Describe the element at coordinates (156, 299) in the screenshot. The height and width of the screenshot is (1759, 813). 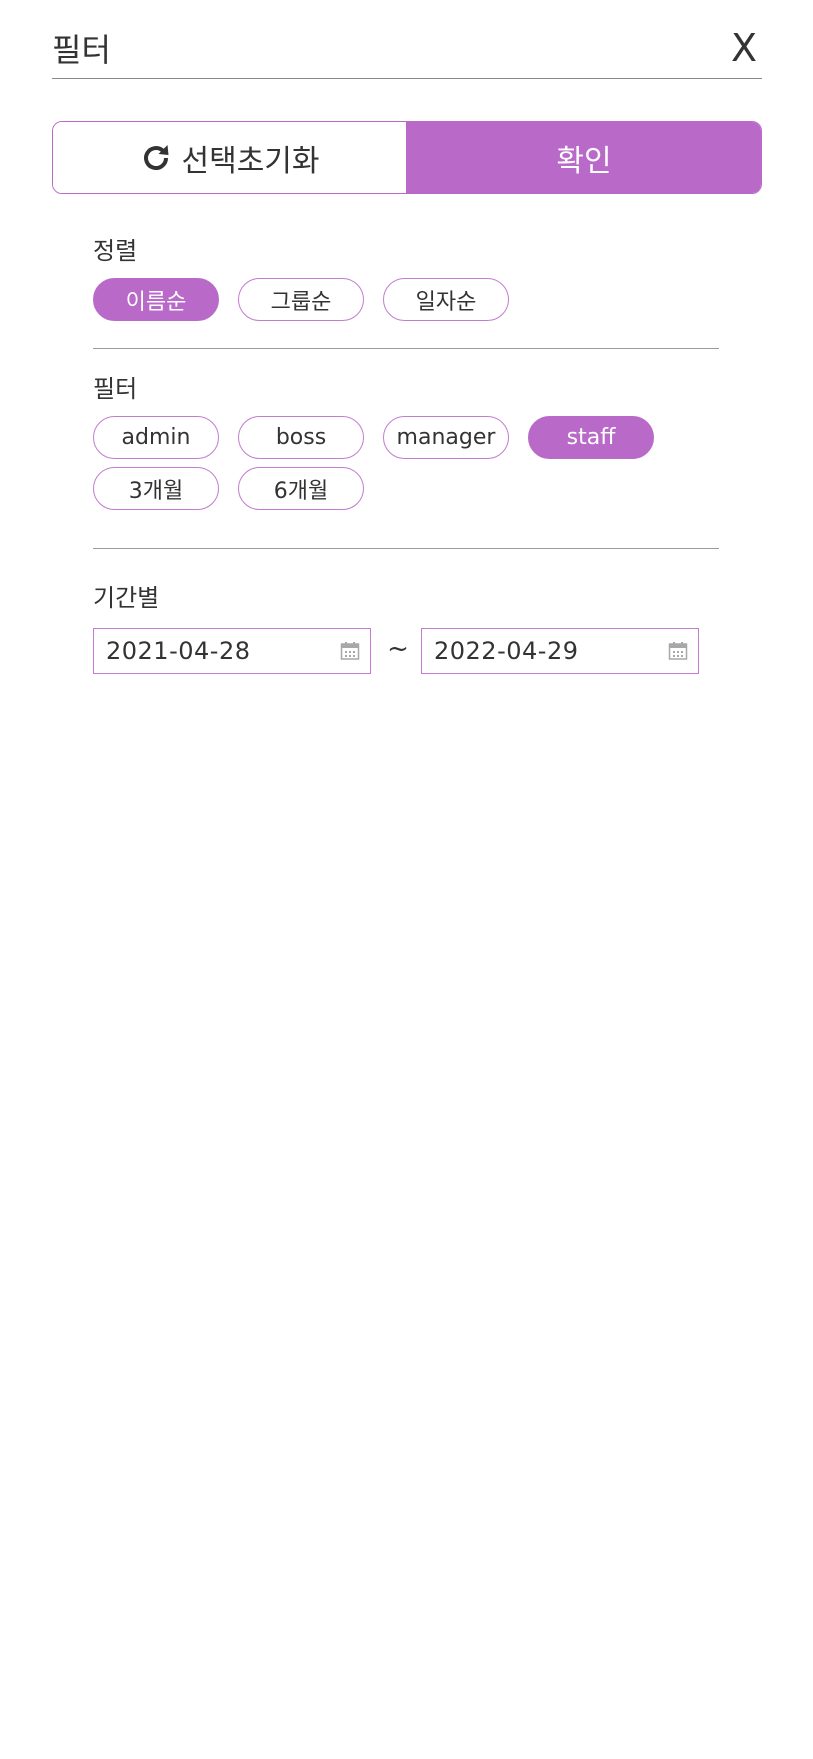
I see `sort-option-name: 이름순` at that location.